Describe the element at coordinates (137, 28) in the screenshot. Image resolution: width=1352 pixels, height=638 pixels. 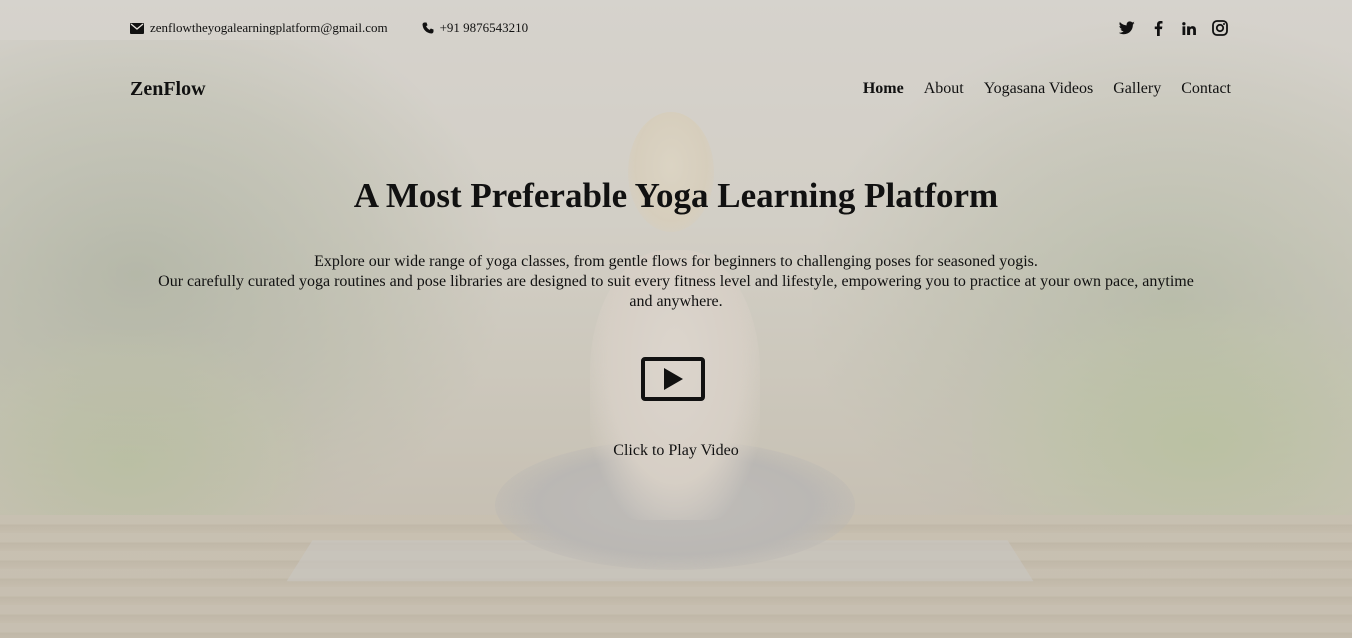
I see `envelope-icon` at that location.